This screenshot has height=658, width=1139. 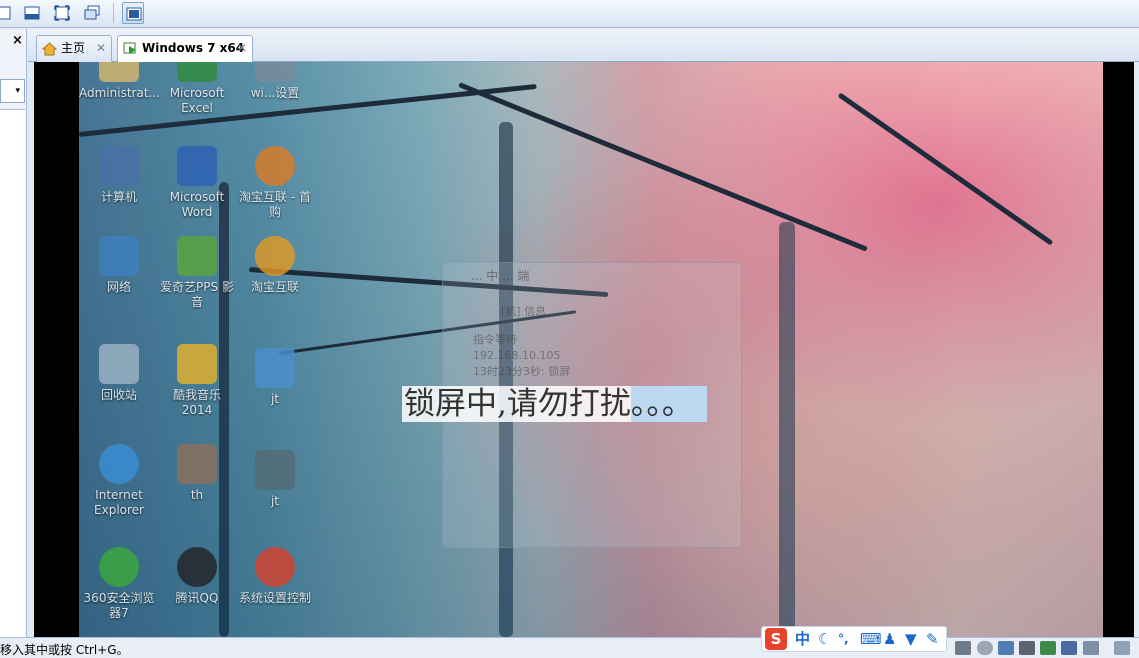 I want to click on desktop-icon: th, so click(x=197, y=489).